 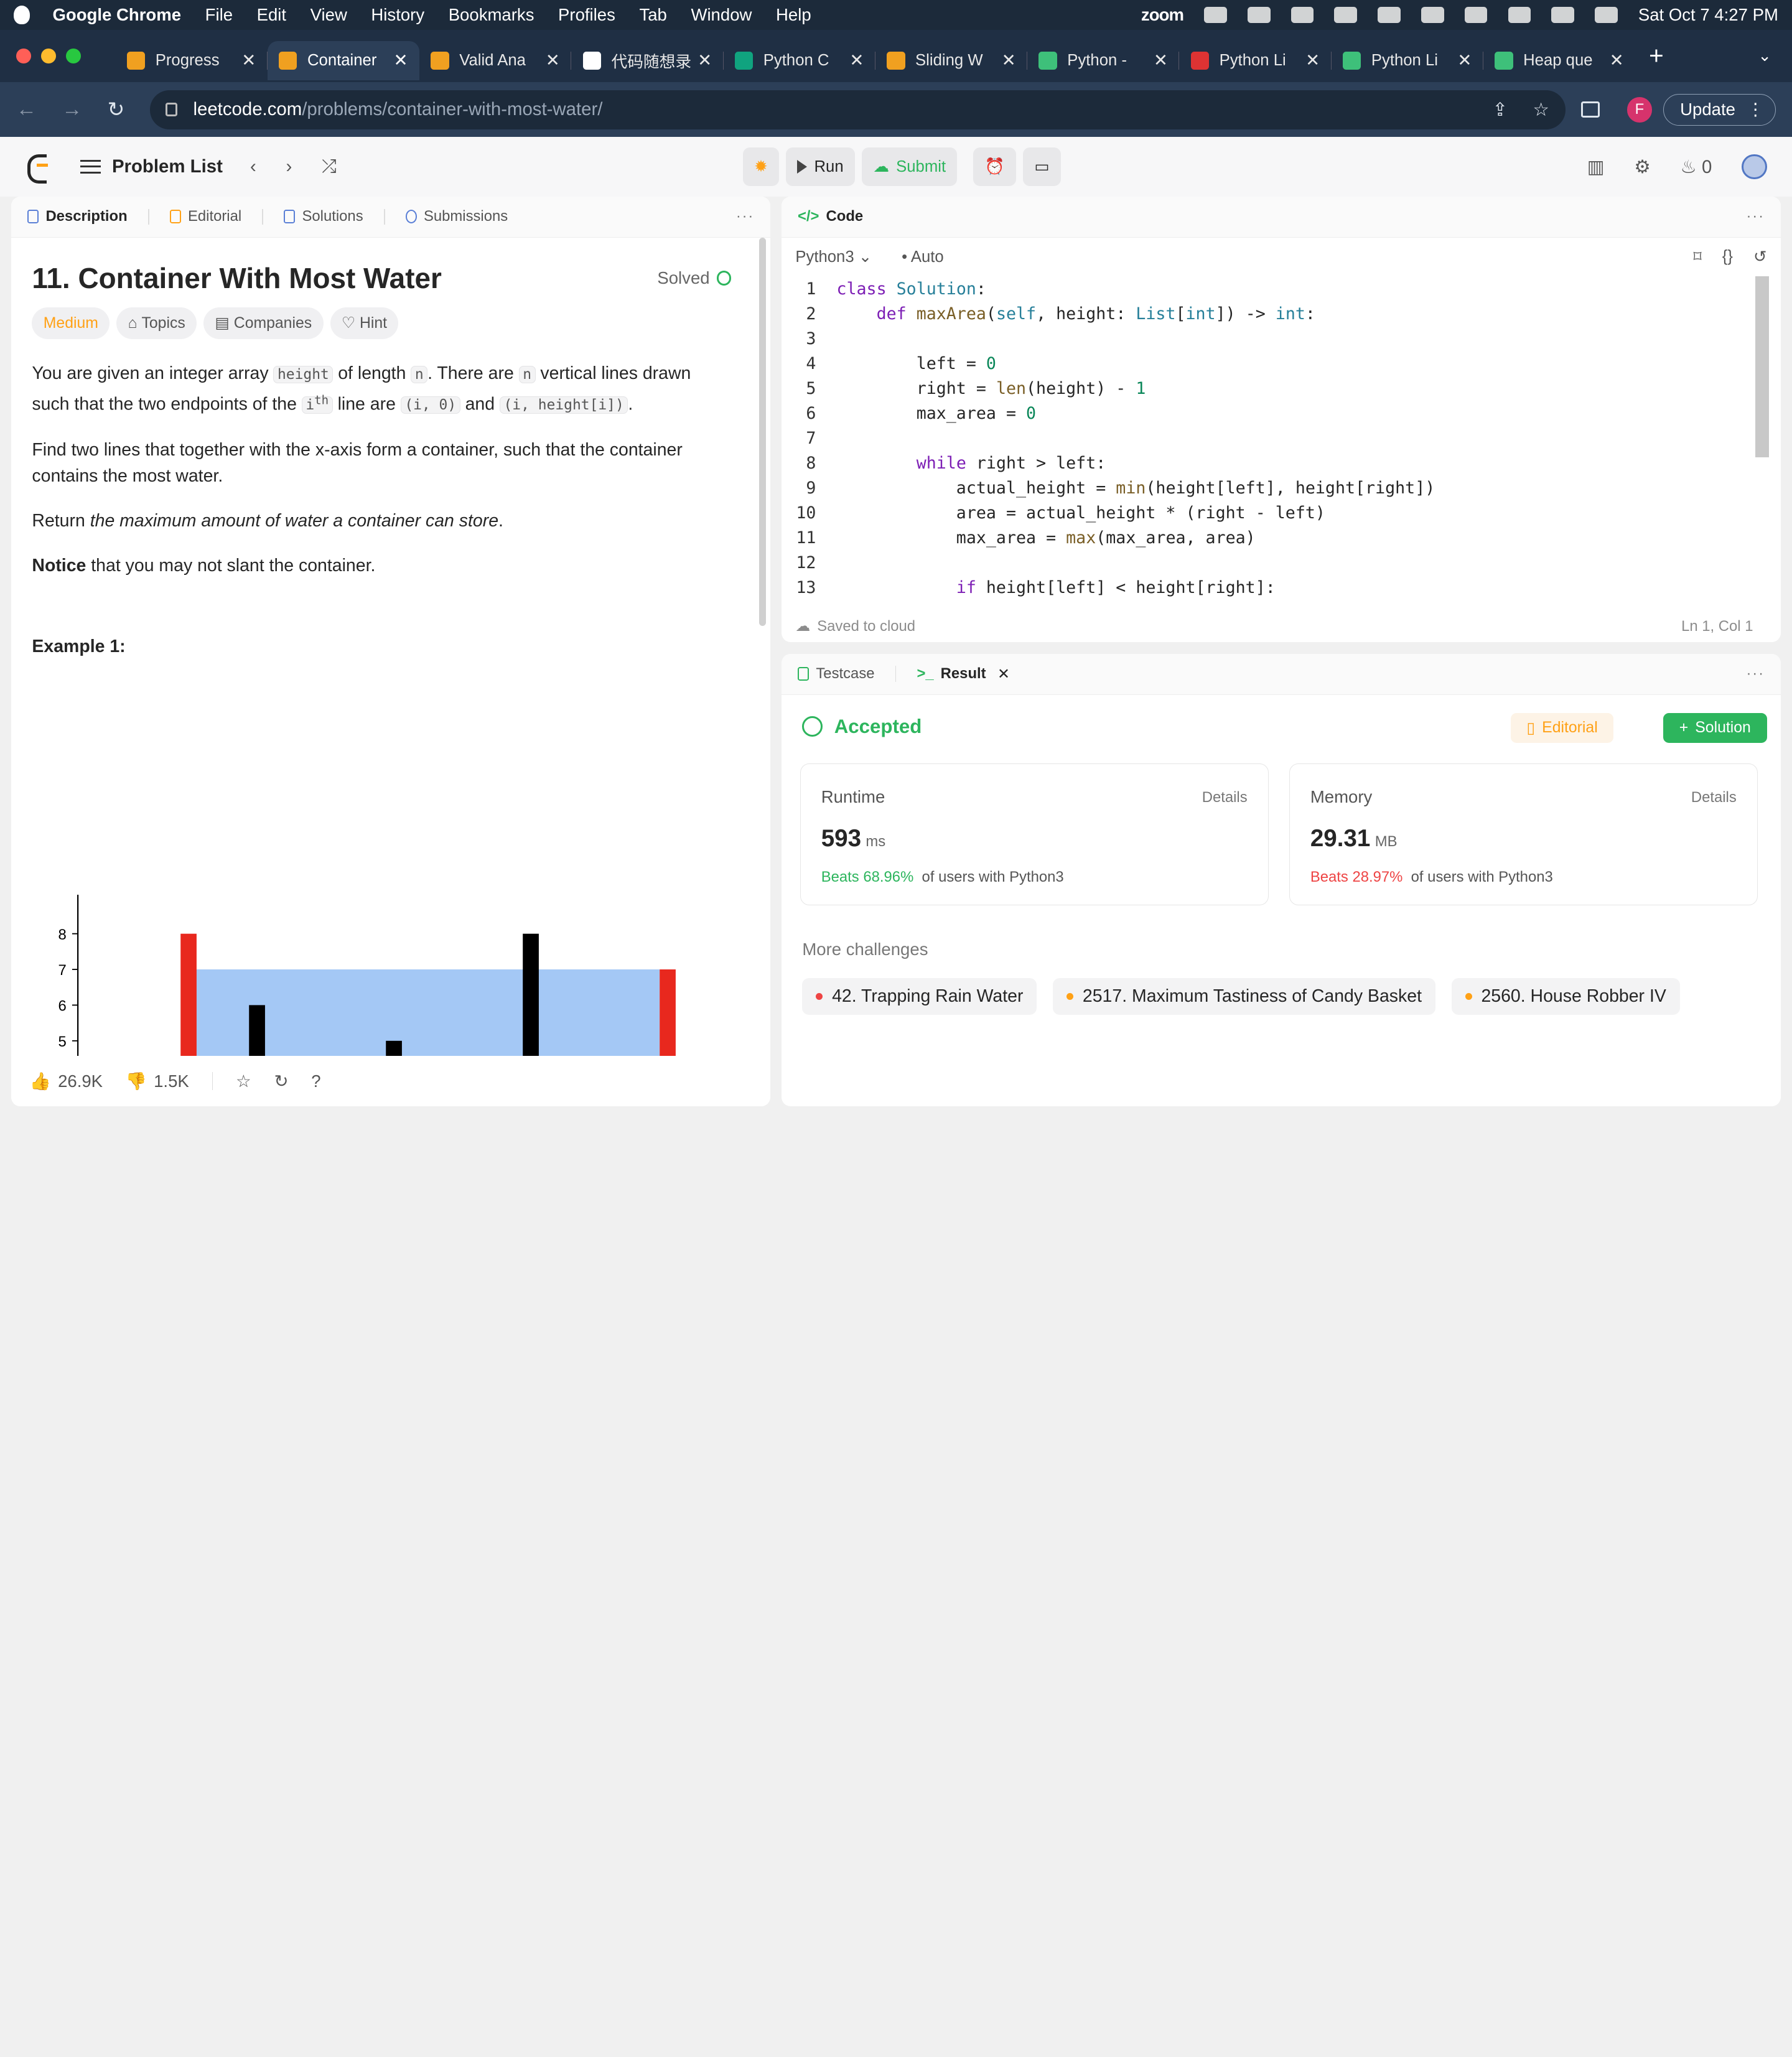 I want to click on close-window-button, so click(x=24, y=56).